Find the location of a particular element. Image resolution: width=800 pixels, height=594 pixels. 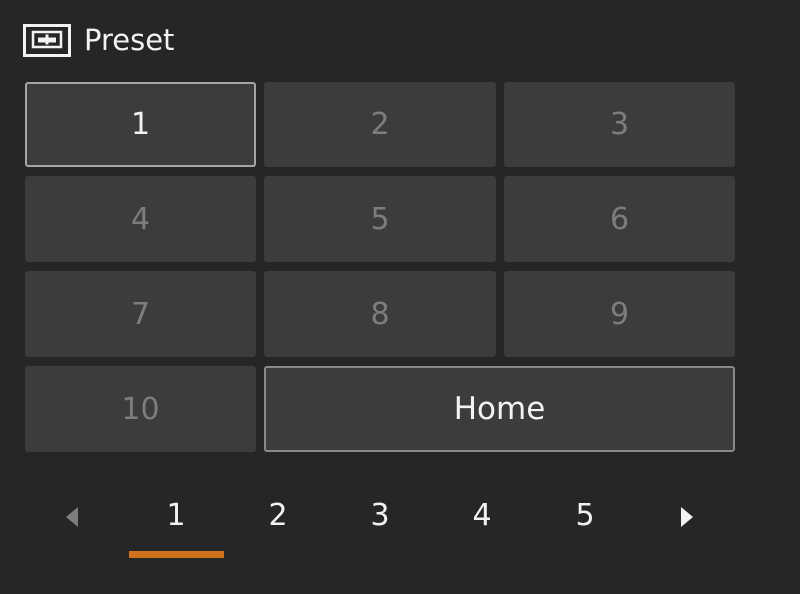

triangle-left-icon is located at coordinates (72, 517).